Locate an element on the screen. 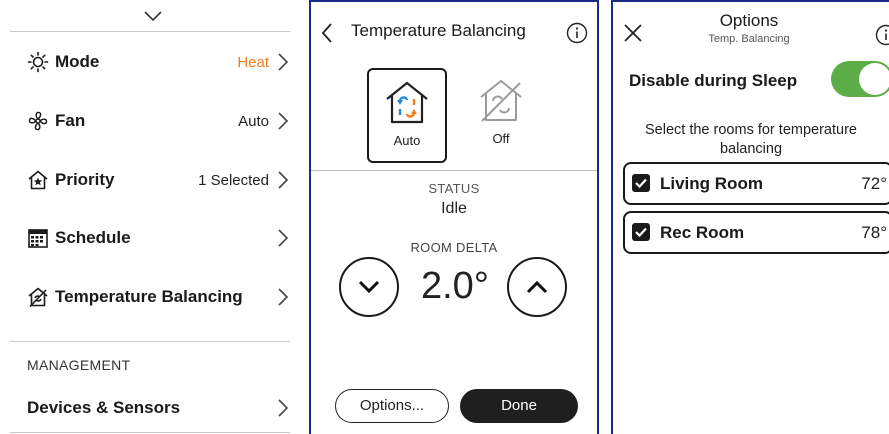  house-arrows-icon is located at coordinates (407, 102).